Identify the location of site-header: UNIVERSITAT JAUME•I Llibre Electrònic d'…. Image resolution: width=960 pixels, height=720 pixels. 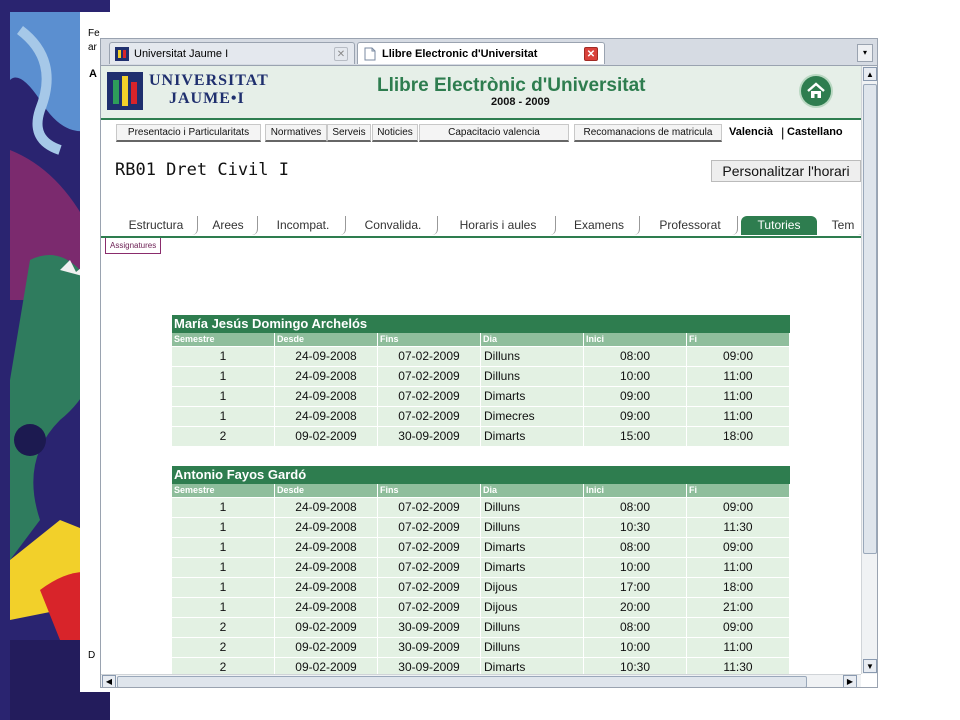
(481, 93).